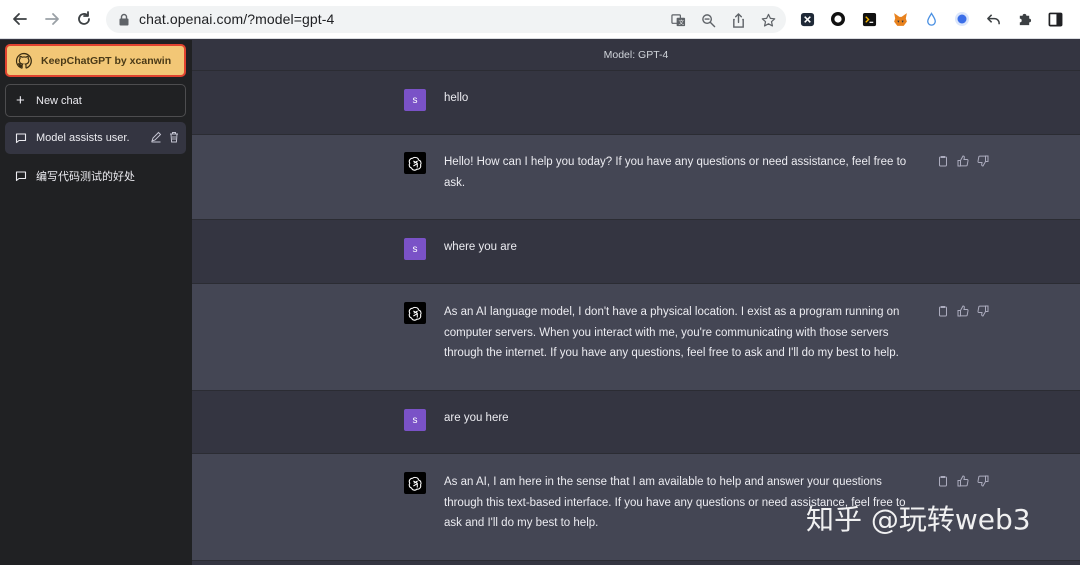 The width and height of the screenshot is (1080, 565). I want to click on new-chat-label: New chat, so click(59, 100).